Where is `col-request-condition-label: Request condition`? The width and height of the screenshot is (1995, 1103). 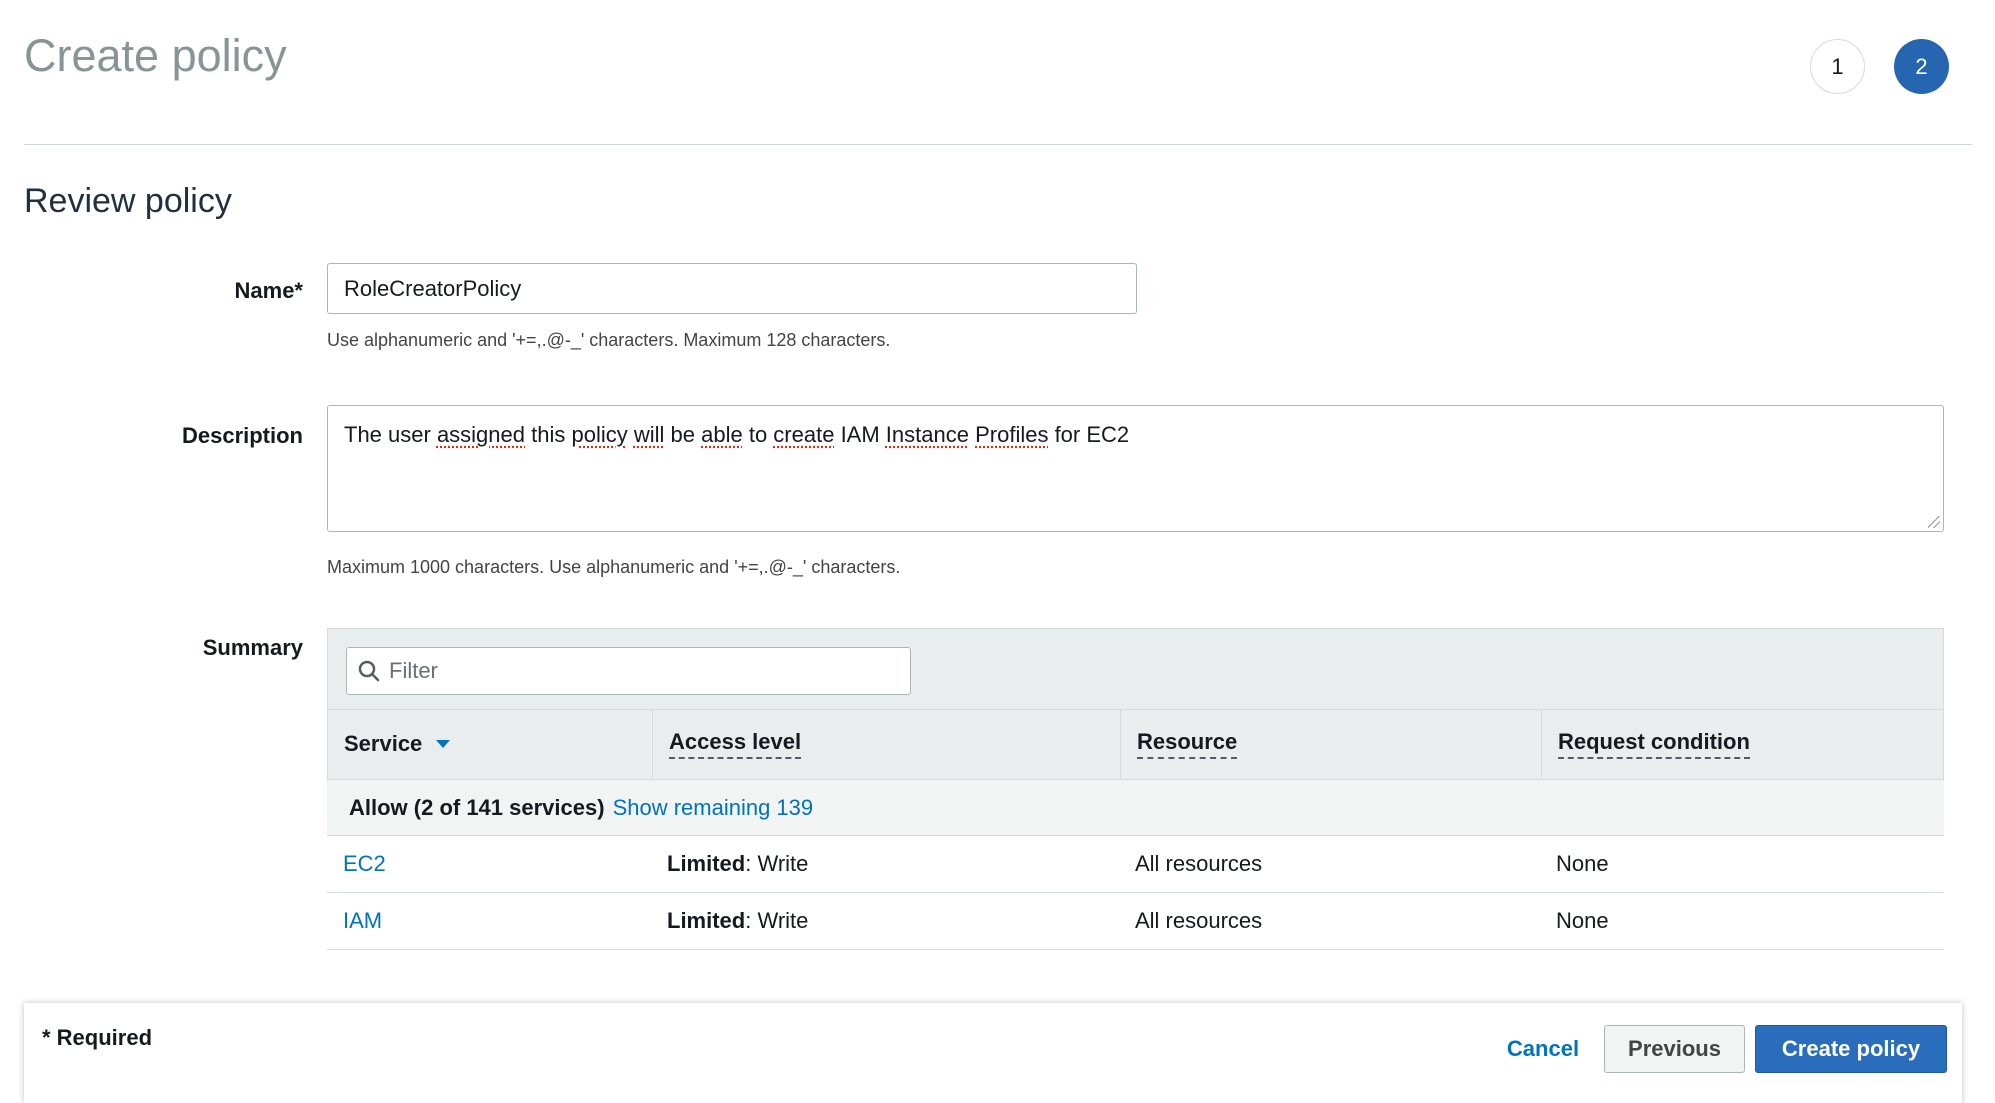 col-request-condition-label: Request condition is located at coordinates (1654, 744).